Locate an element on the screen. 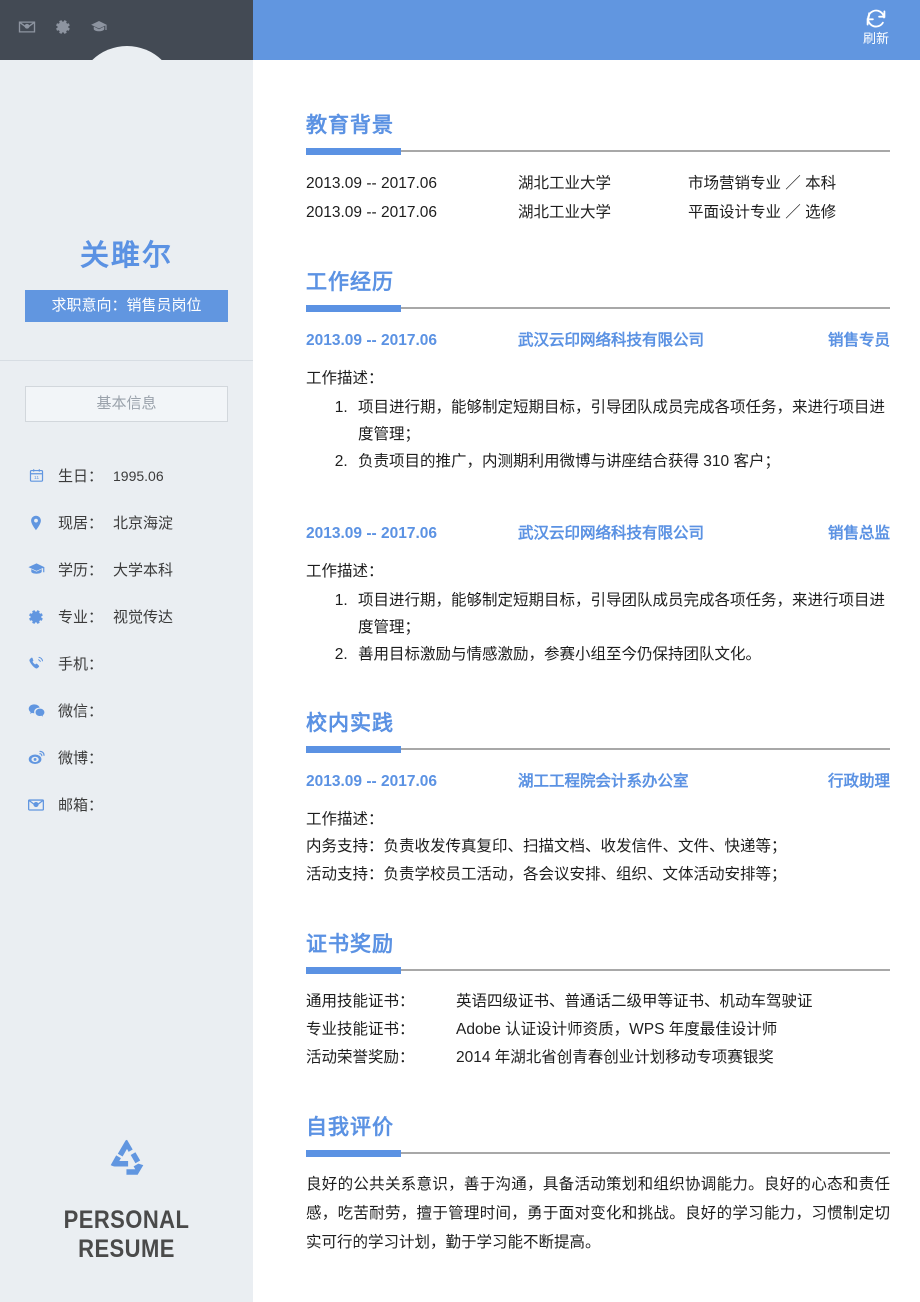  table-row: 2013.09 -- 2017.06 湖北工业大学 平面设计专业 ／ 选修 is located at coordinates (598, 212).